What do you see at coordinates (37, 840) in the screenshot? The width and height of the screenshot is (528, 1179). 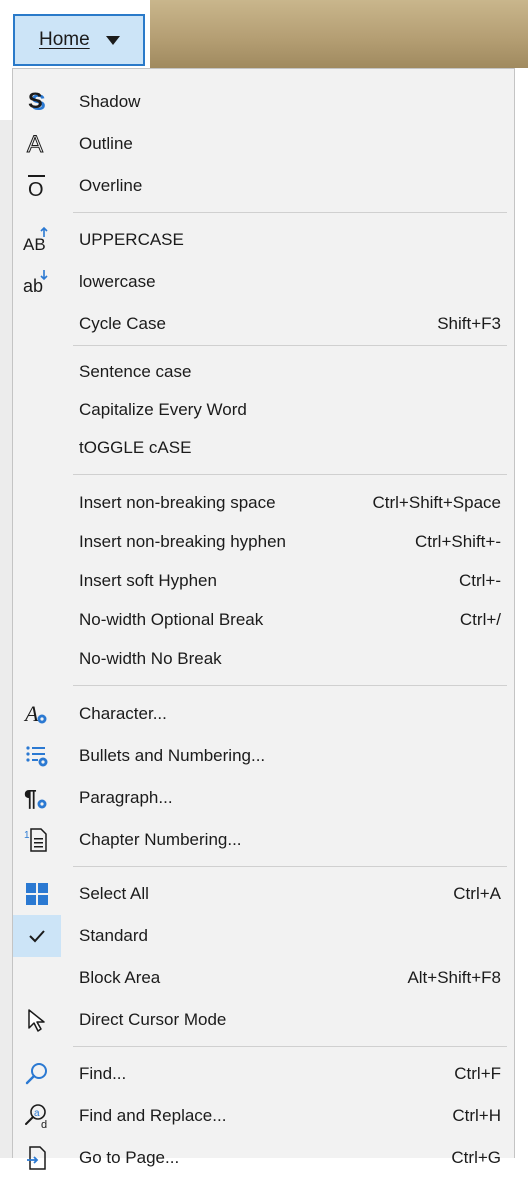 I see `chapter-numbering-icon: 1` at bounding box center [37, 840].